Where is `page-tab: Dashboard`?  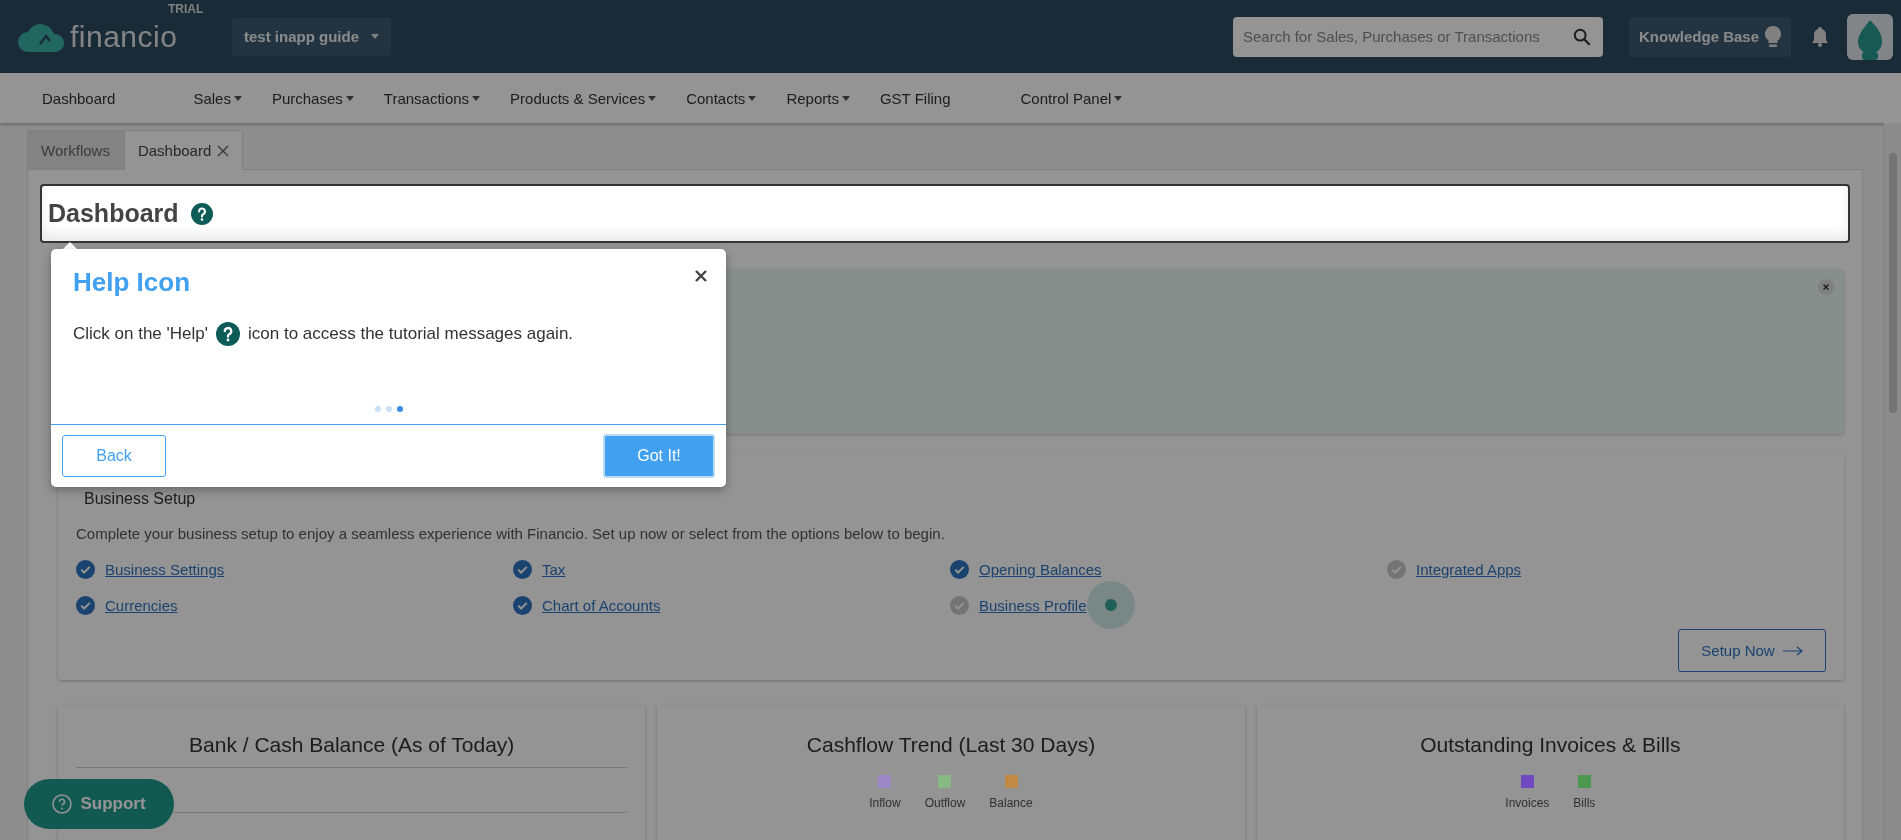
page-tab: Dashboard is located at coordinates (183, 150).